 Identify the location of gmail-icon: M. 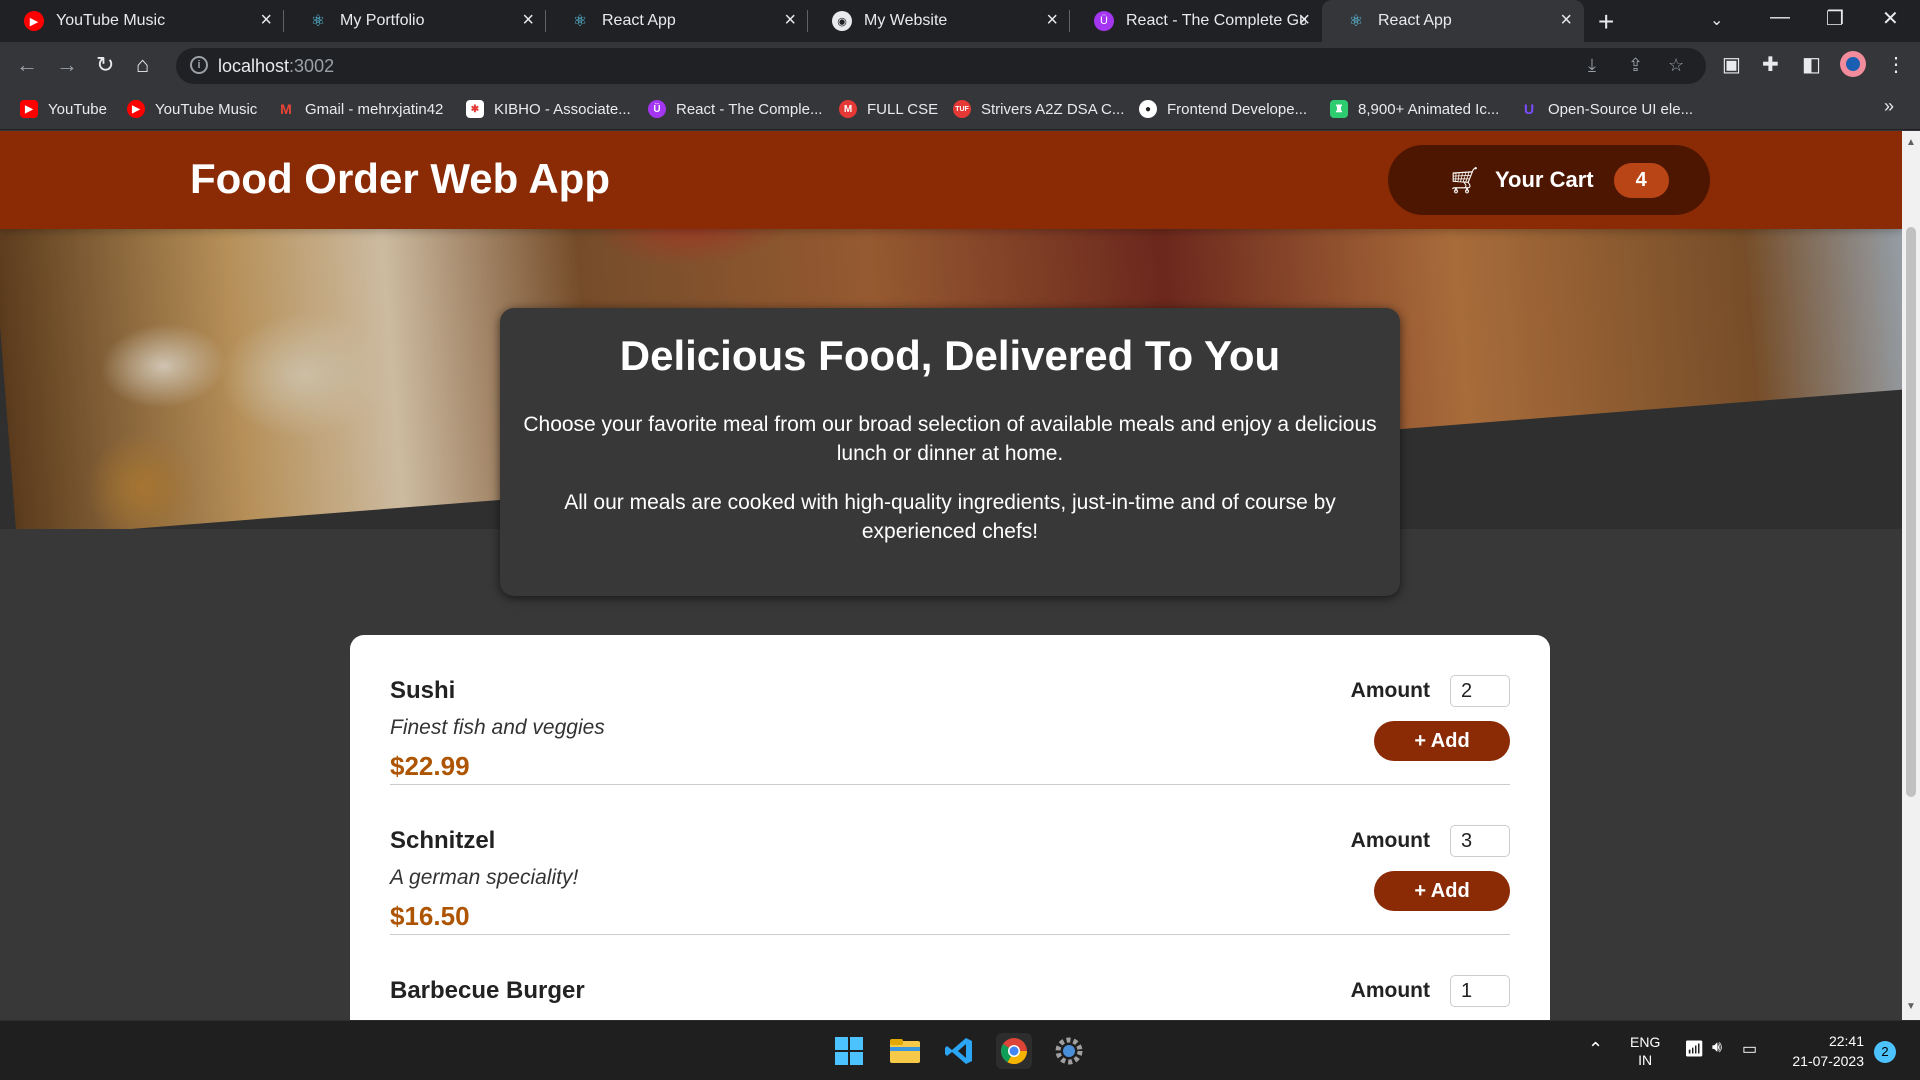
(286, 109).